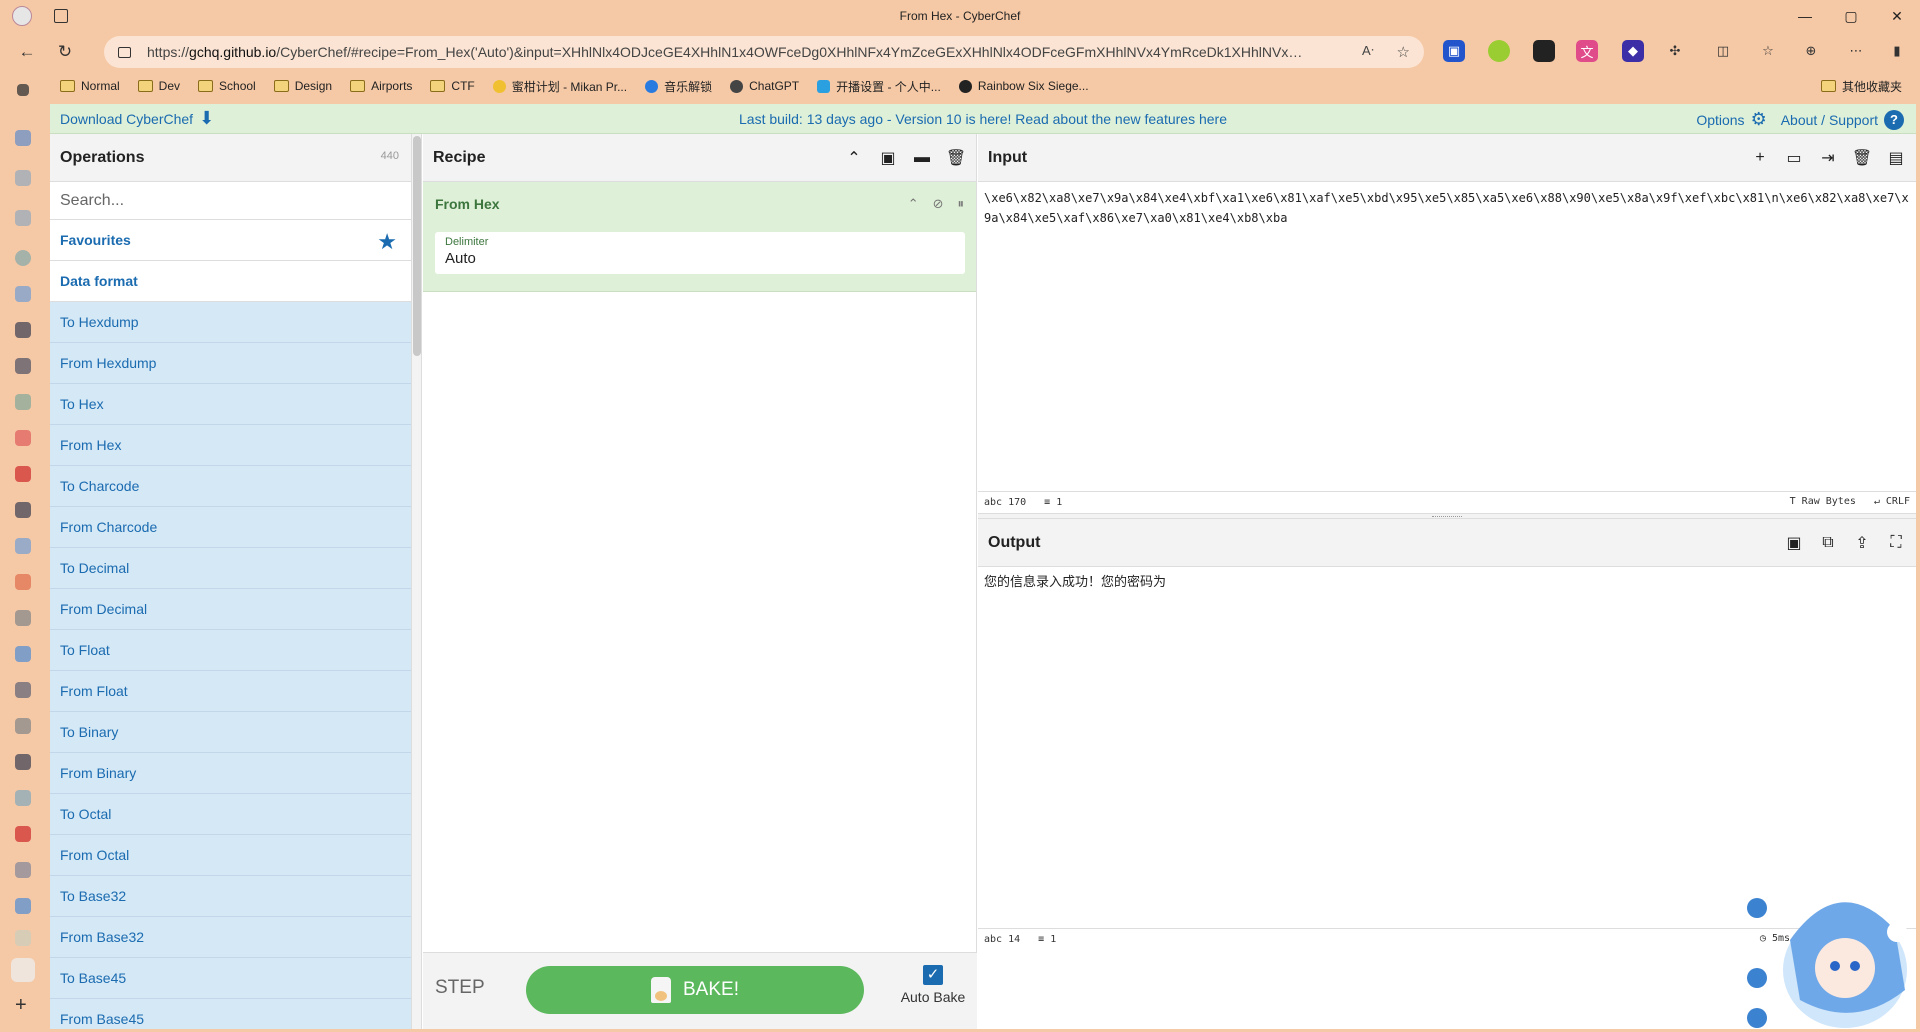 The height and width of the screenshot is (1032, 1920). Describe the element at coordinates (61, 16) in the screenshot. I see `tab-actions-icon` at that location.